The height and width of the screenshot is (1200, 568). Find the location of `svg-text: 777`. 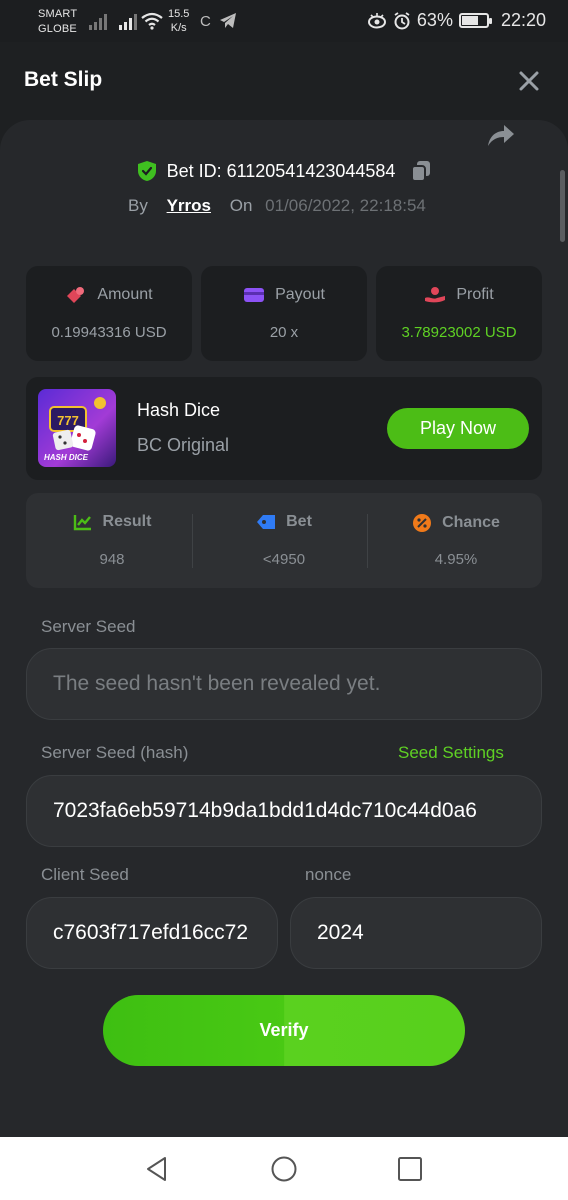

svg-text: 777 is located at coordinates (68, 420).